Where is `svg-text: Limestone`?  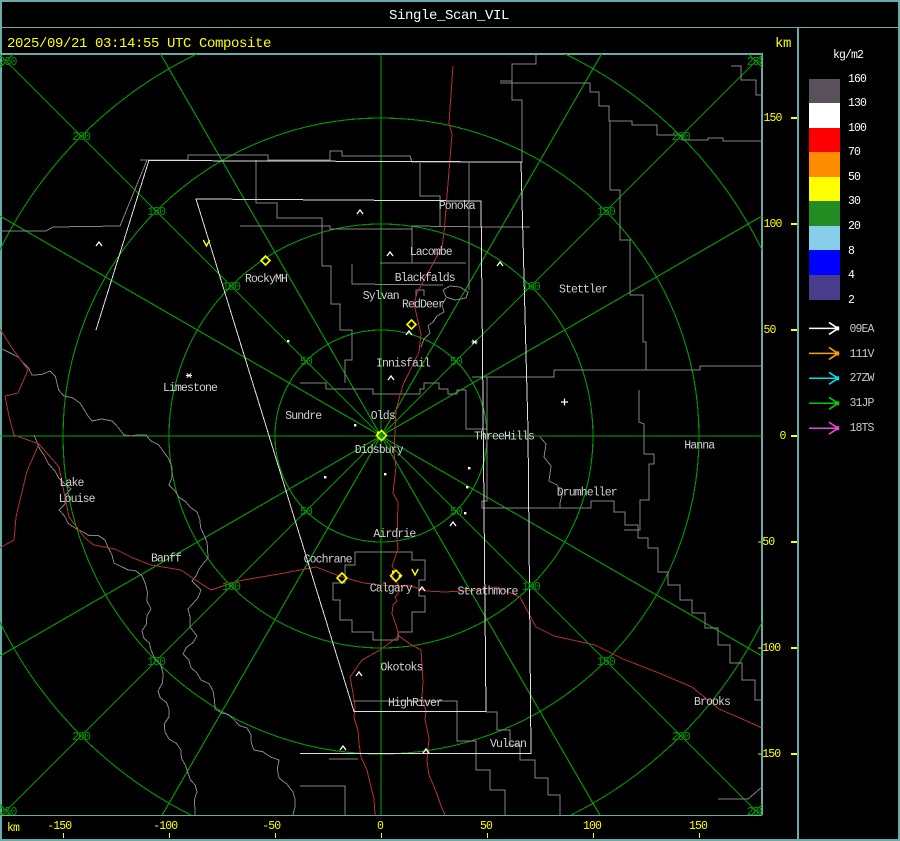 svg-text: Limestone is located at coordinates (190, 388).